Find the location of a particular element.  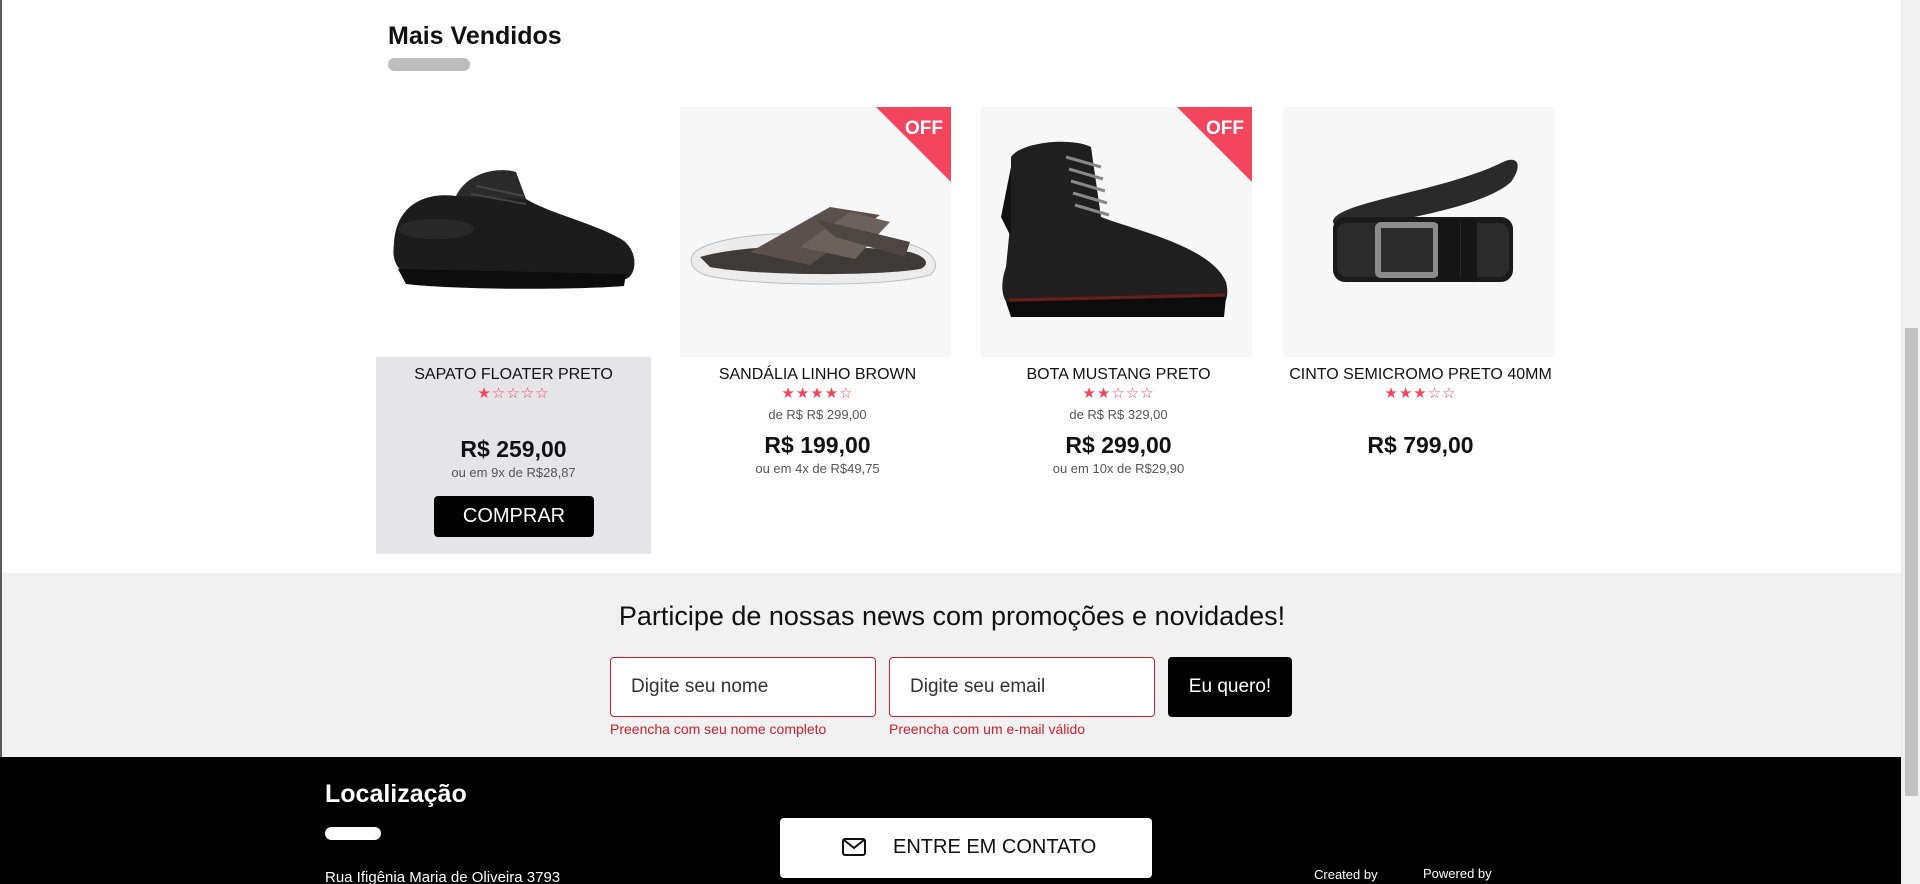

email-error: Preencha com um e-mail válido is located at coordinates (987, 729).